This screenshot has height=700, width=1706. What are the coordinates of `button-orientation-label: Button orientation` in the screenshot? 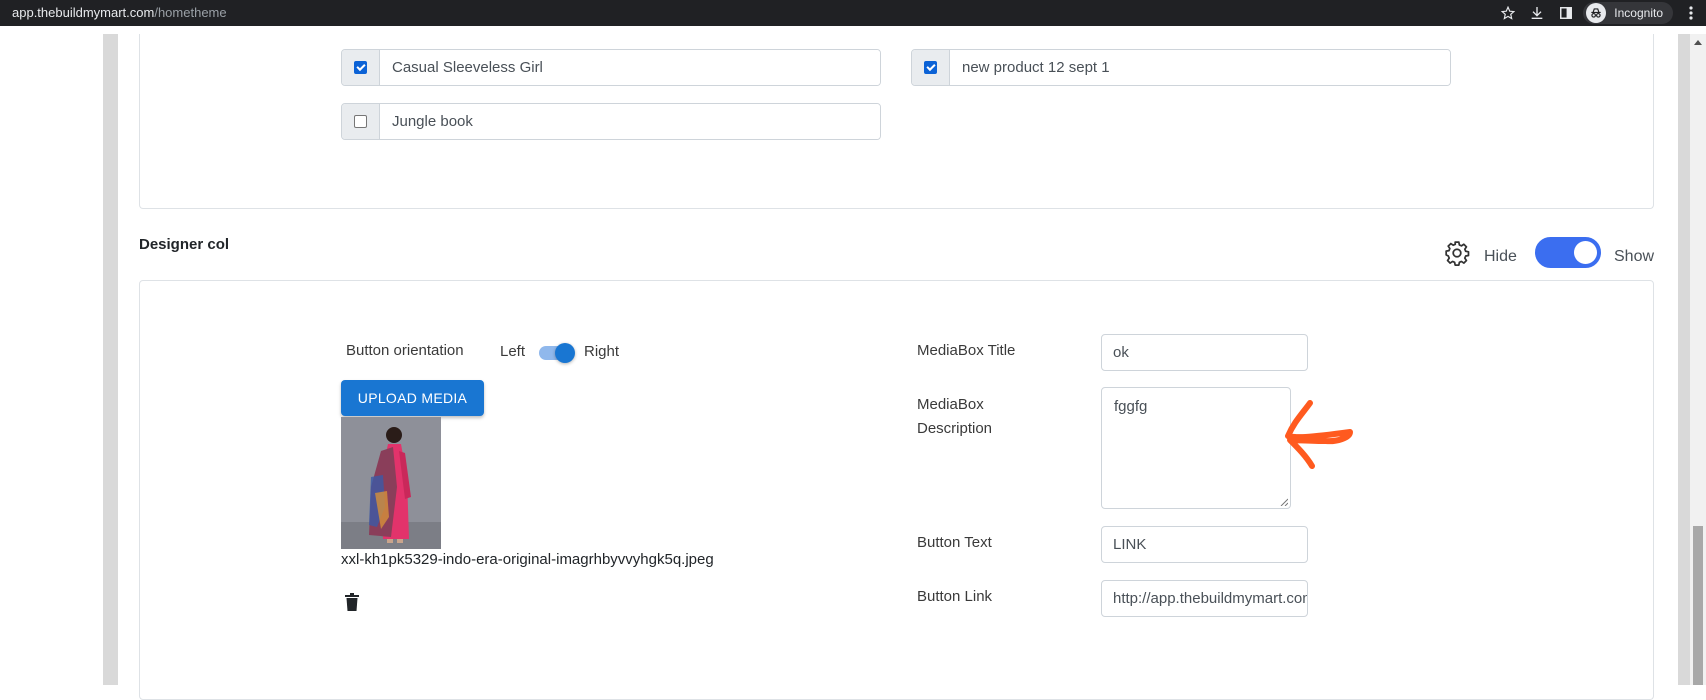 It's located at (405, 350).